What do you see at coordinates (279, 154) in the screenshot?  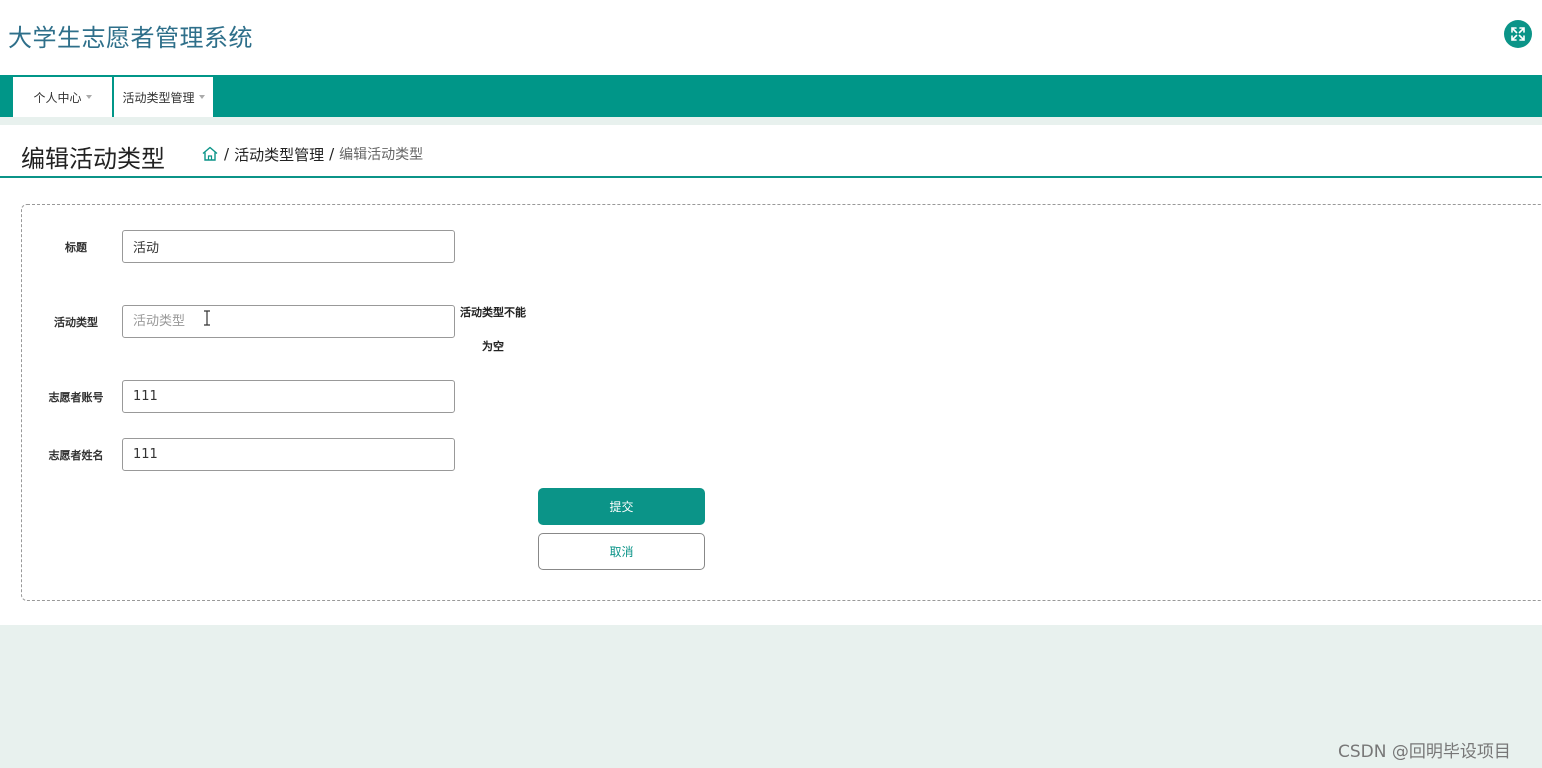 I see `breadcrumb-parent: 活动类型管理` at bounding box center [279, 154].